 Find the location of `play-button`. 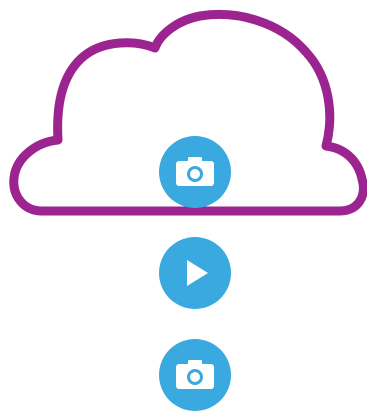

play-button is located at coordinates (195, 273).